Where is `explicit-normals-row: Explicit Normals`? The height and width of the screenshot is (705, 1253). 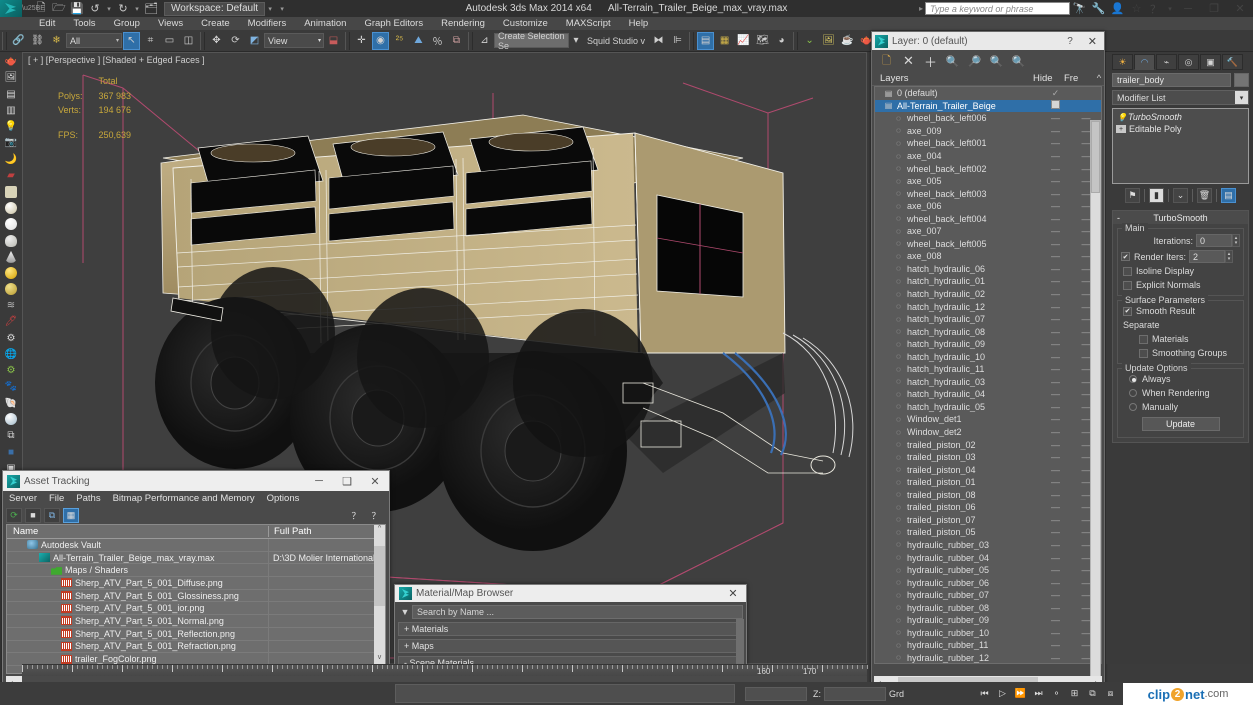
explicit-normals-row: Explicit Normals is located at coordinates (1180, 285).